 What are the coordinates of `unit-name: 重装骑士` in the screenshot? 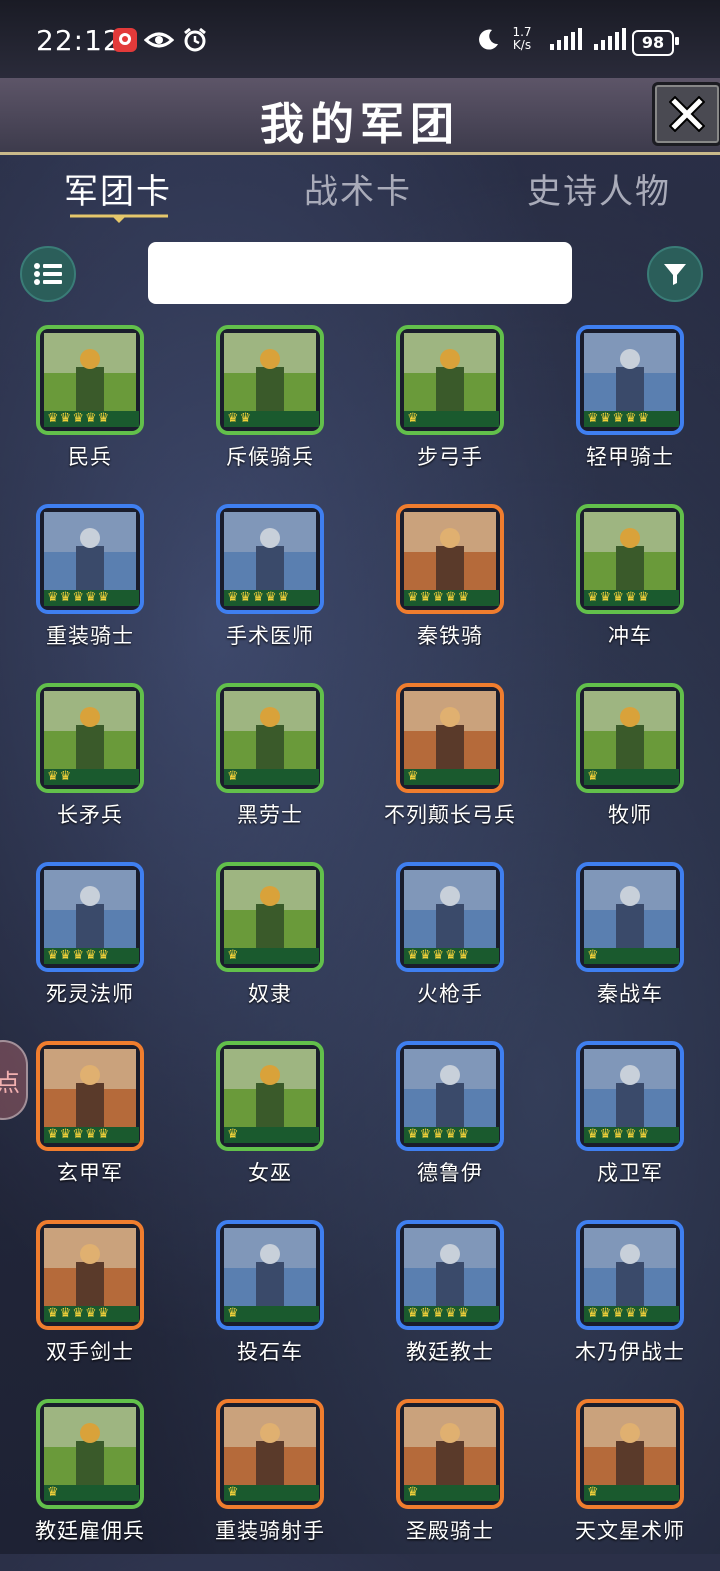 It's located at (90, 636).